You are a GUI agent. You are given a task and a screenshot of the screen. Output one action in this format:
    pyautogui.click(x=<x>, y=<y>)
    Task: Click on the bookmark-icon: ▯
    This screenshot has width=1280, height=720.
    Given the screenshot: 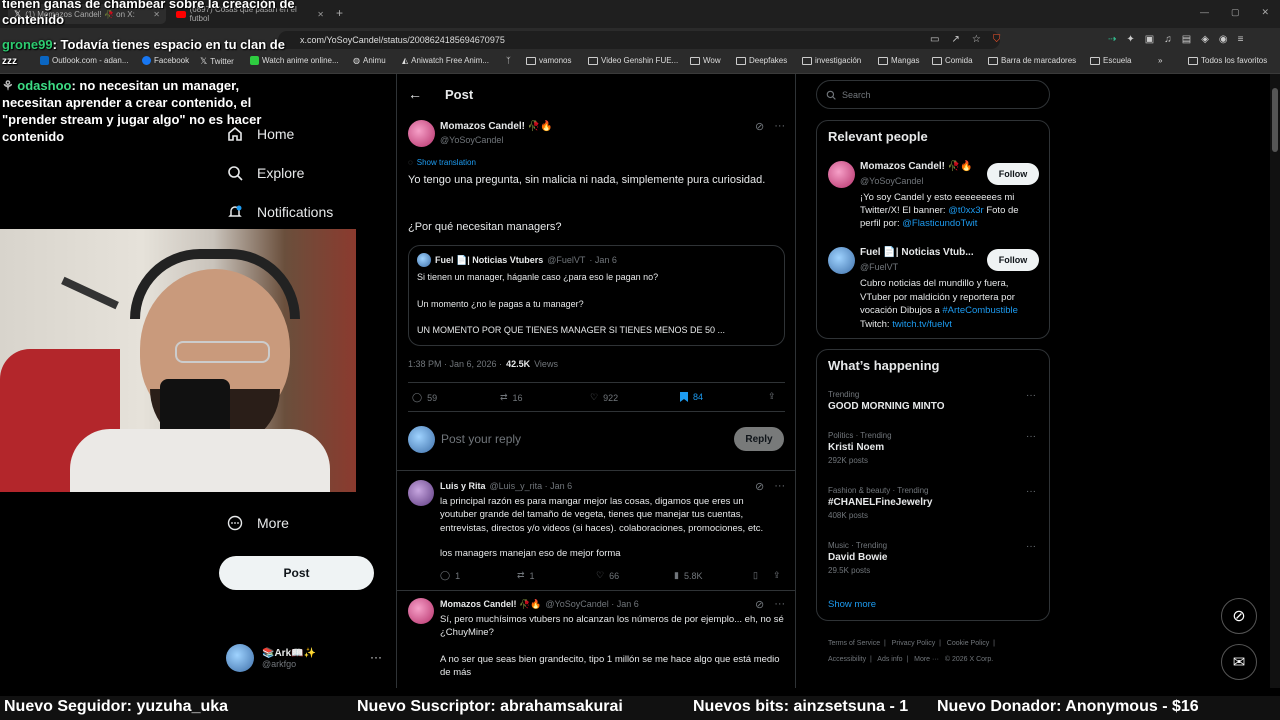 What is the action you would take?
    pyautogui.click(x=755, y=575)
    